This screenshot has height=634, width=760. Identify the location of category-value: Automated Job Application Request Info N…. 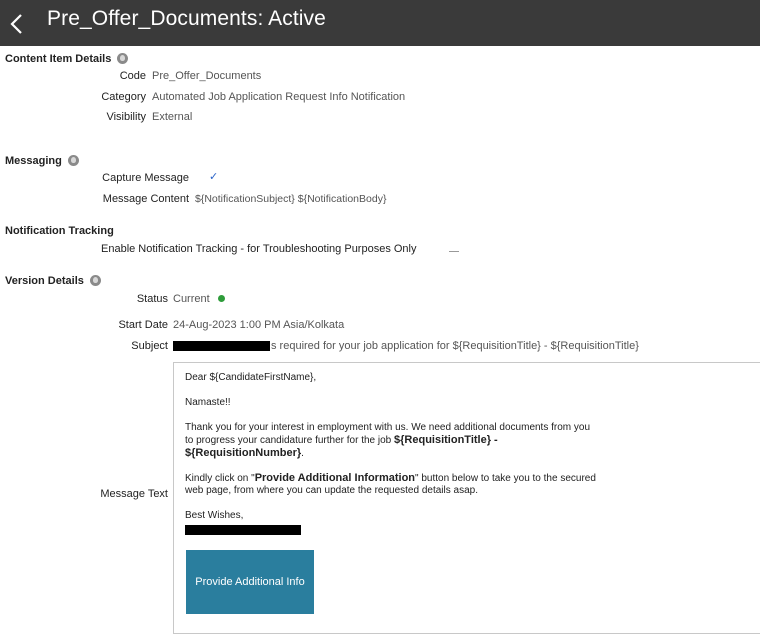
(279, 97).